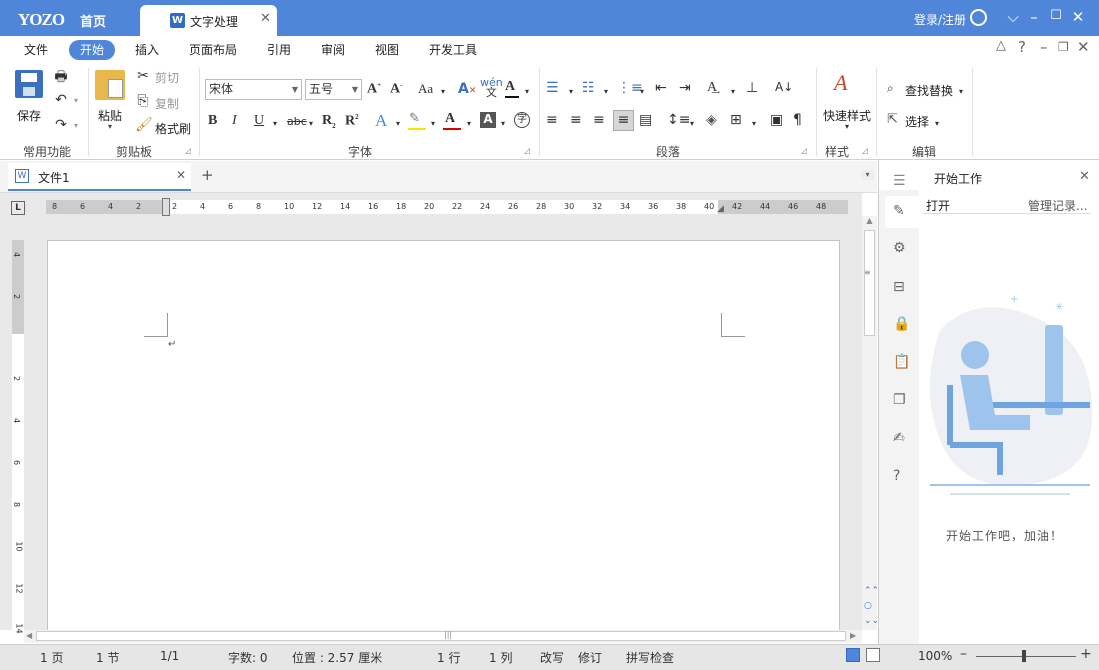  Describe the element at coordinates (147, 50) in the screenshot. I see `menu-insert: 插入` at that location.